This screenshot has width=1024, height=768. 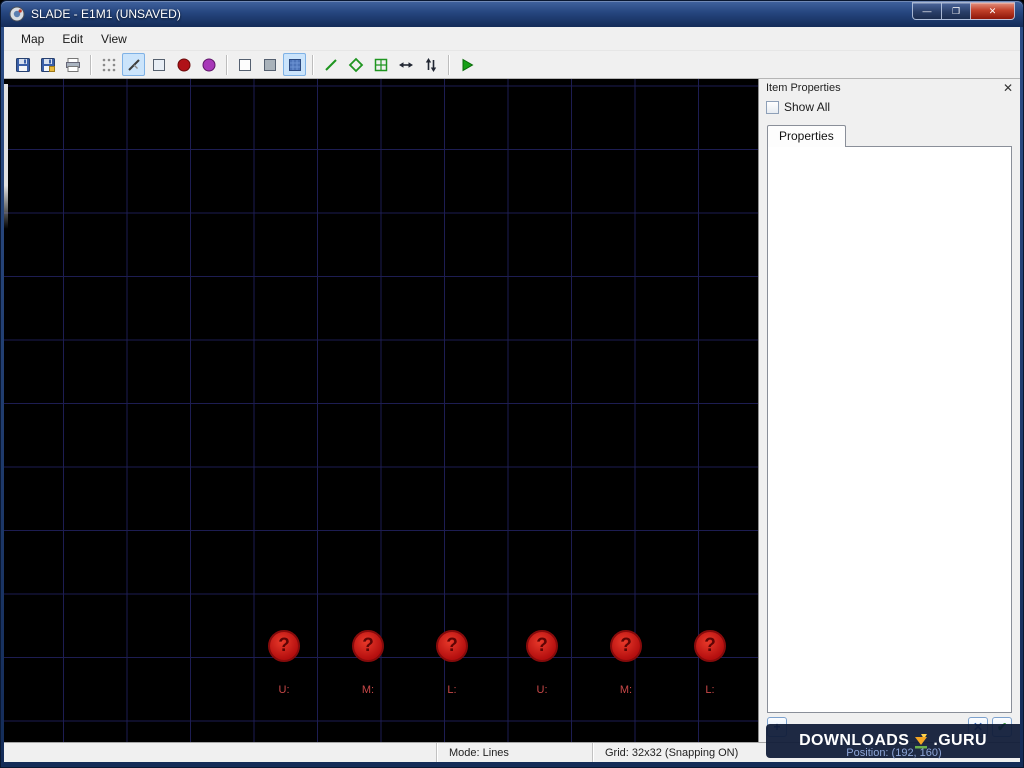 I want to click on title-bar: SLADE - E1M1 (UNSAVED) — ❐ ✕, so click(x=512, y=14).